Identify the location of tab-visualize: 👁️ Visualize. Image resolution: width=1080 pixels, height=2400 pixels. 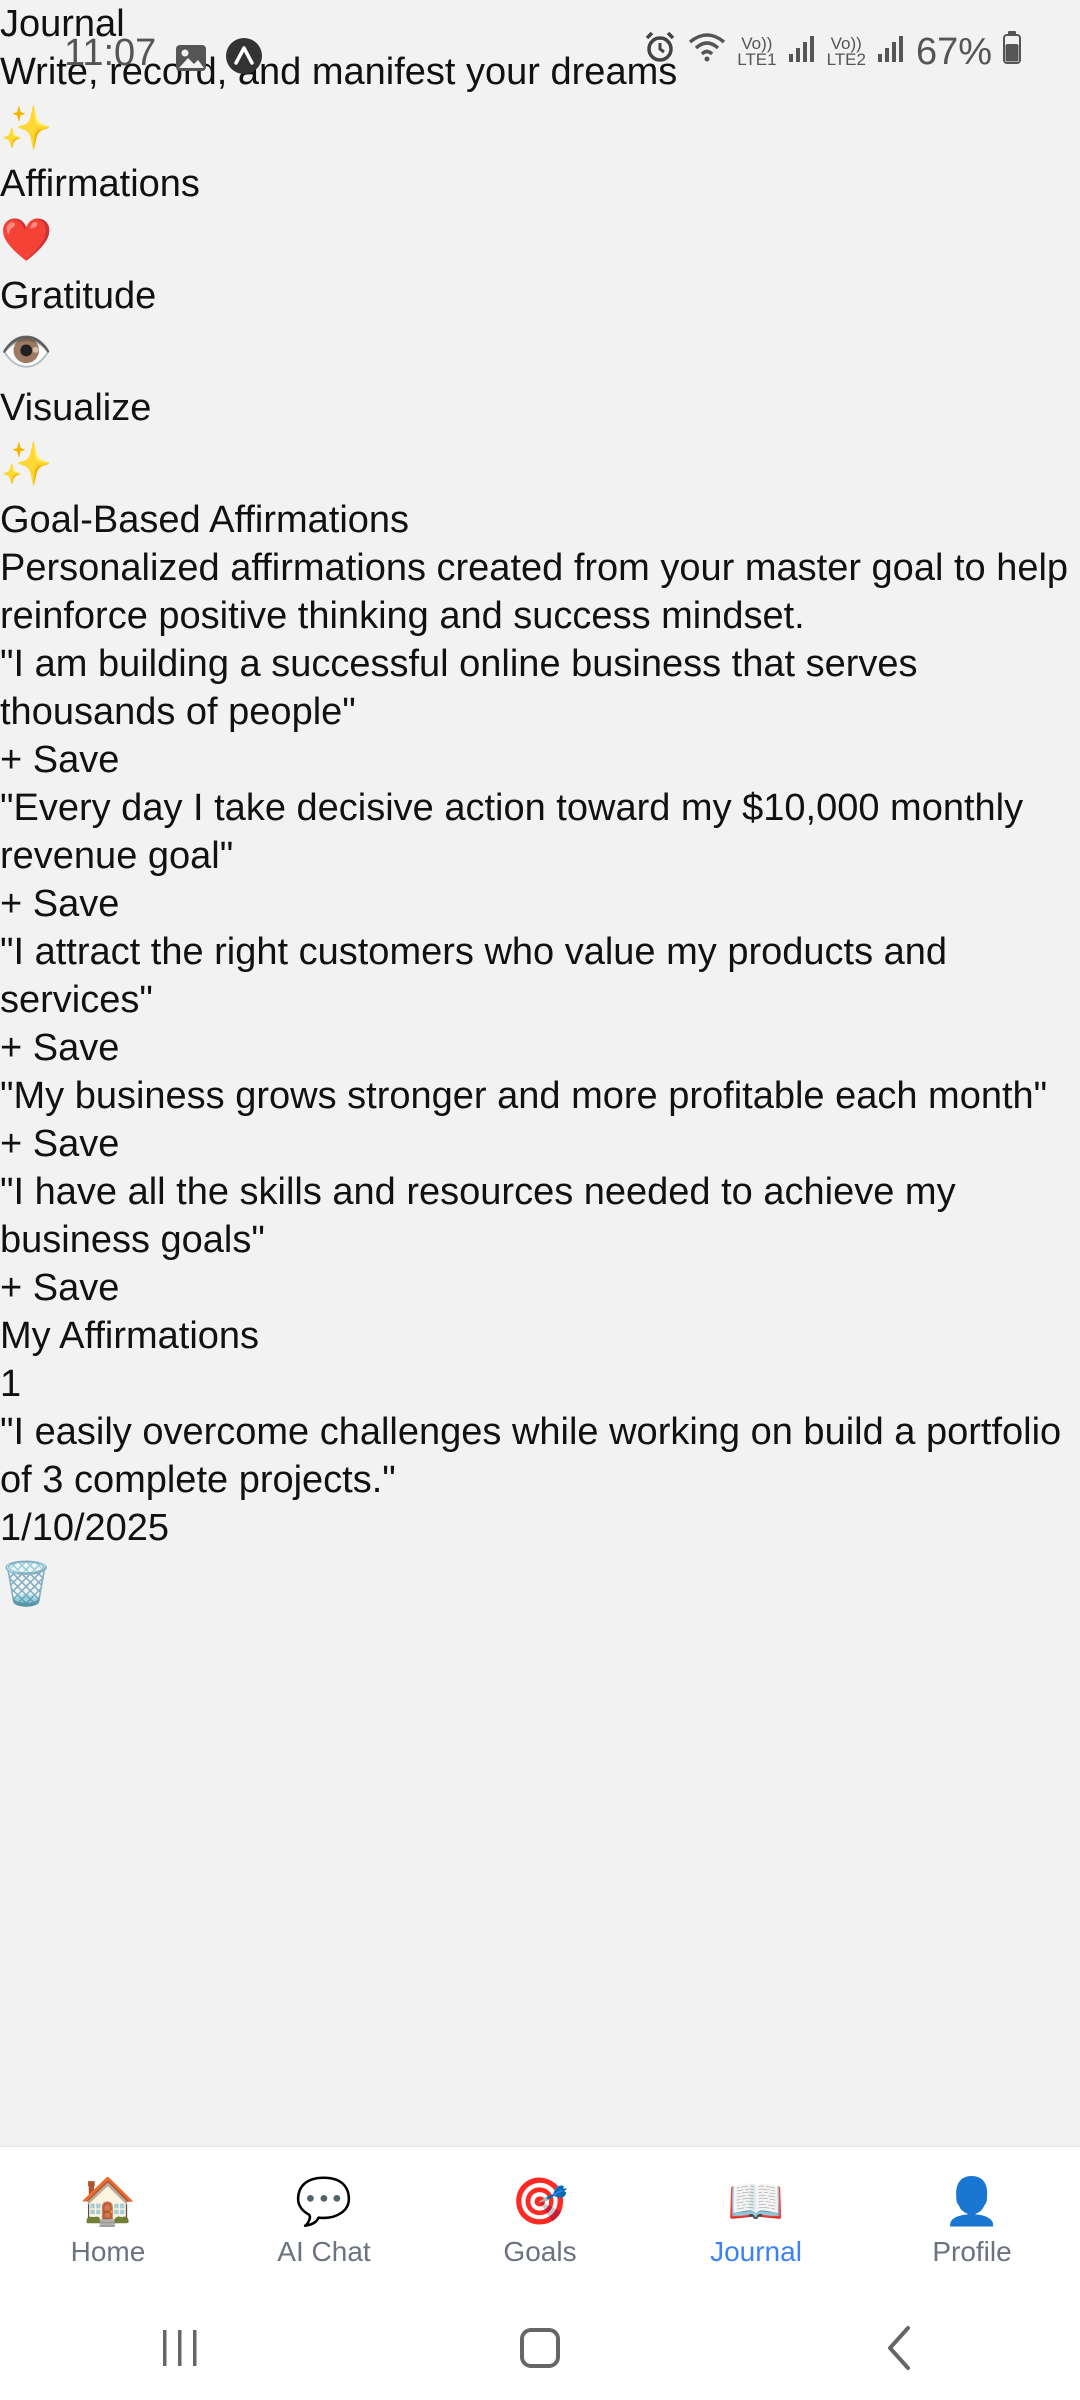
(540, 376).